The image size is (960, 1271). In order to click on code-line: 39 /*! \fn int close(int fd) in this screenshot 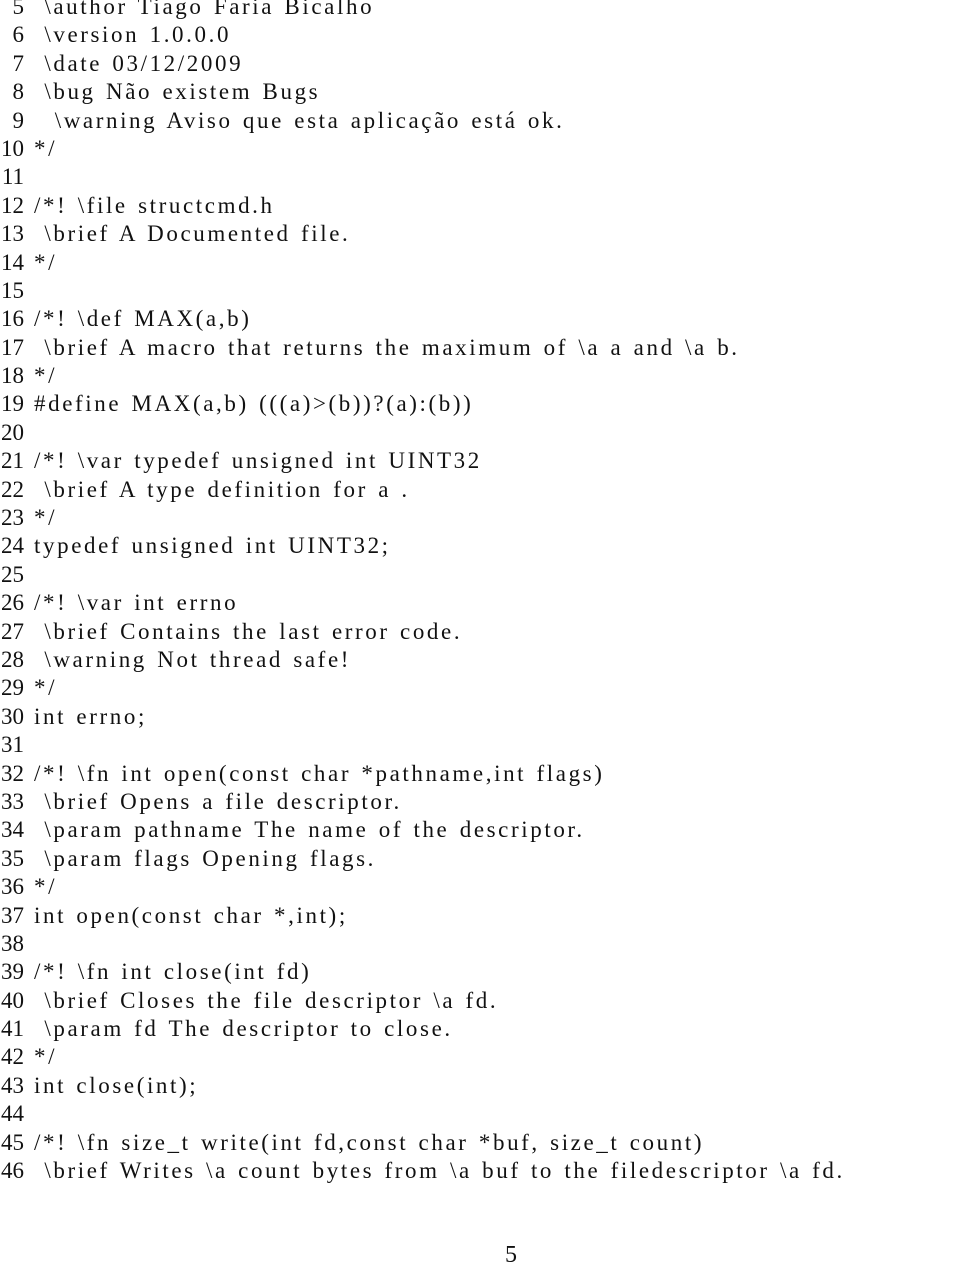, I will do `click(480, 972)`.